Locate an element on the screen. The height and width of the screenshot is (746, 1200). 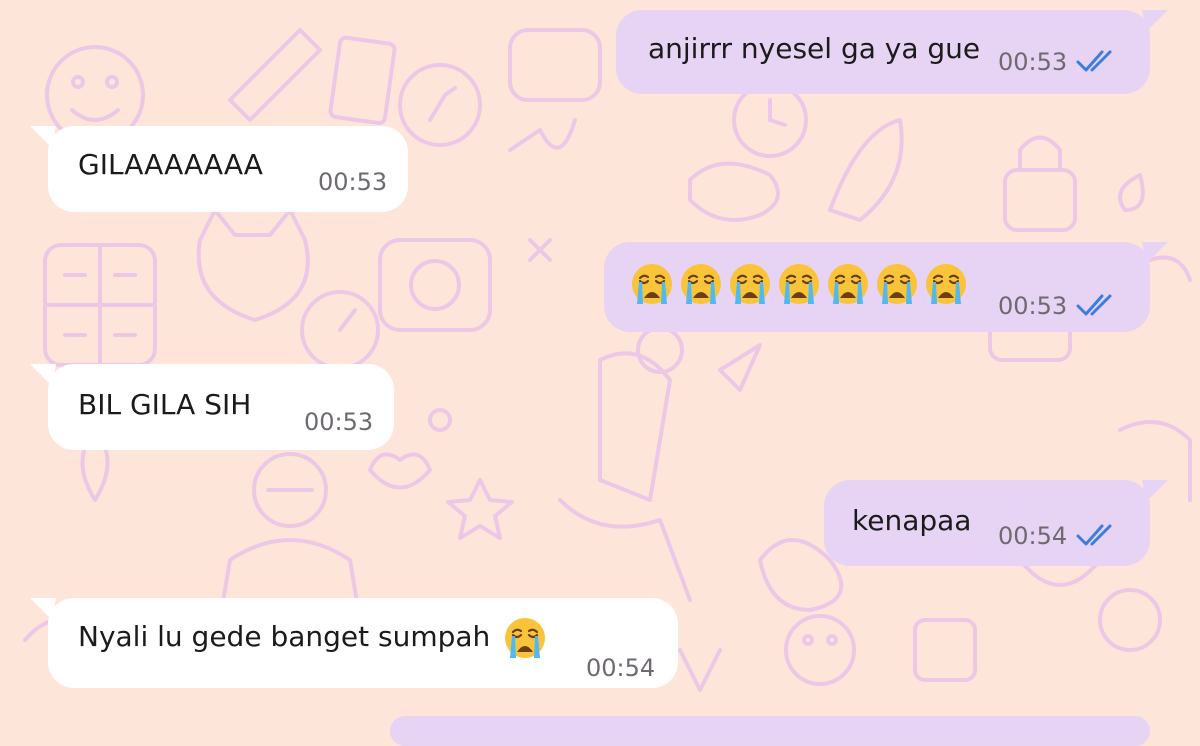
message-content: Nyali lu gede banget sumpah is located at coordinates (315, 640).